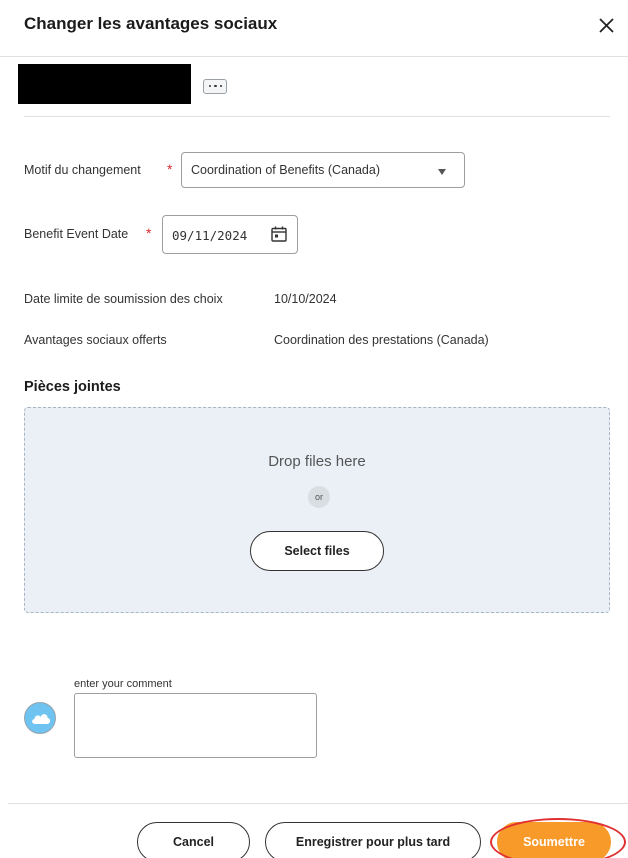 This screenshot has height=858, width=628. What do you see at coordinates (215, 86) in the screenshot?
I see `related-actions-button` at bounding box center [215, 86].